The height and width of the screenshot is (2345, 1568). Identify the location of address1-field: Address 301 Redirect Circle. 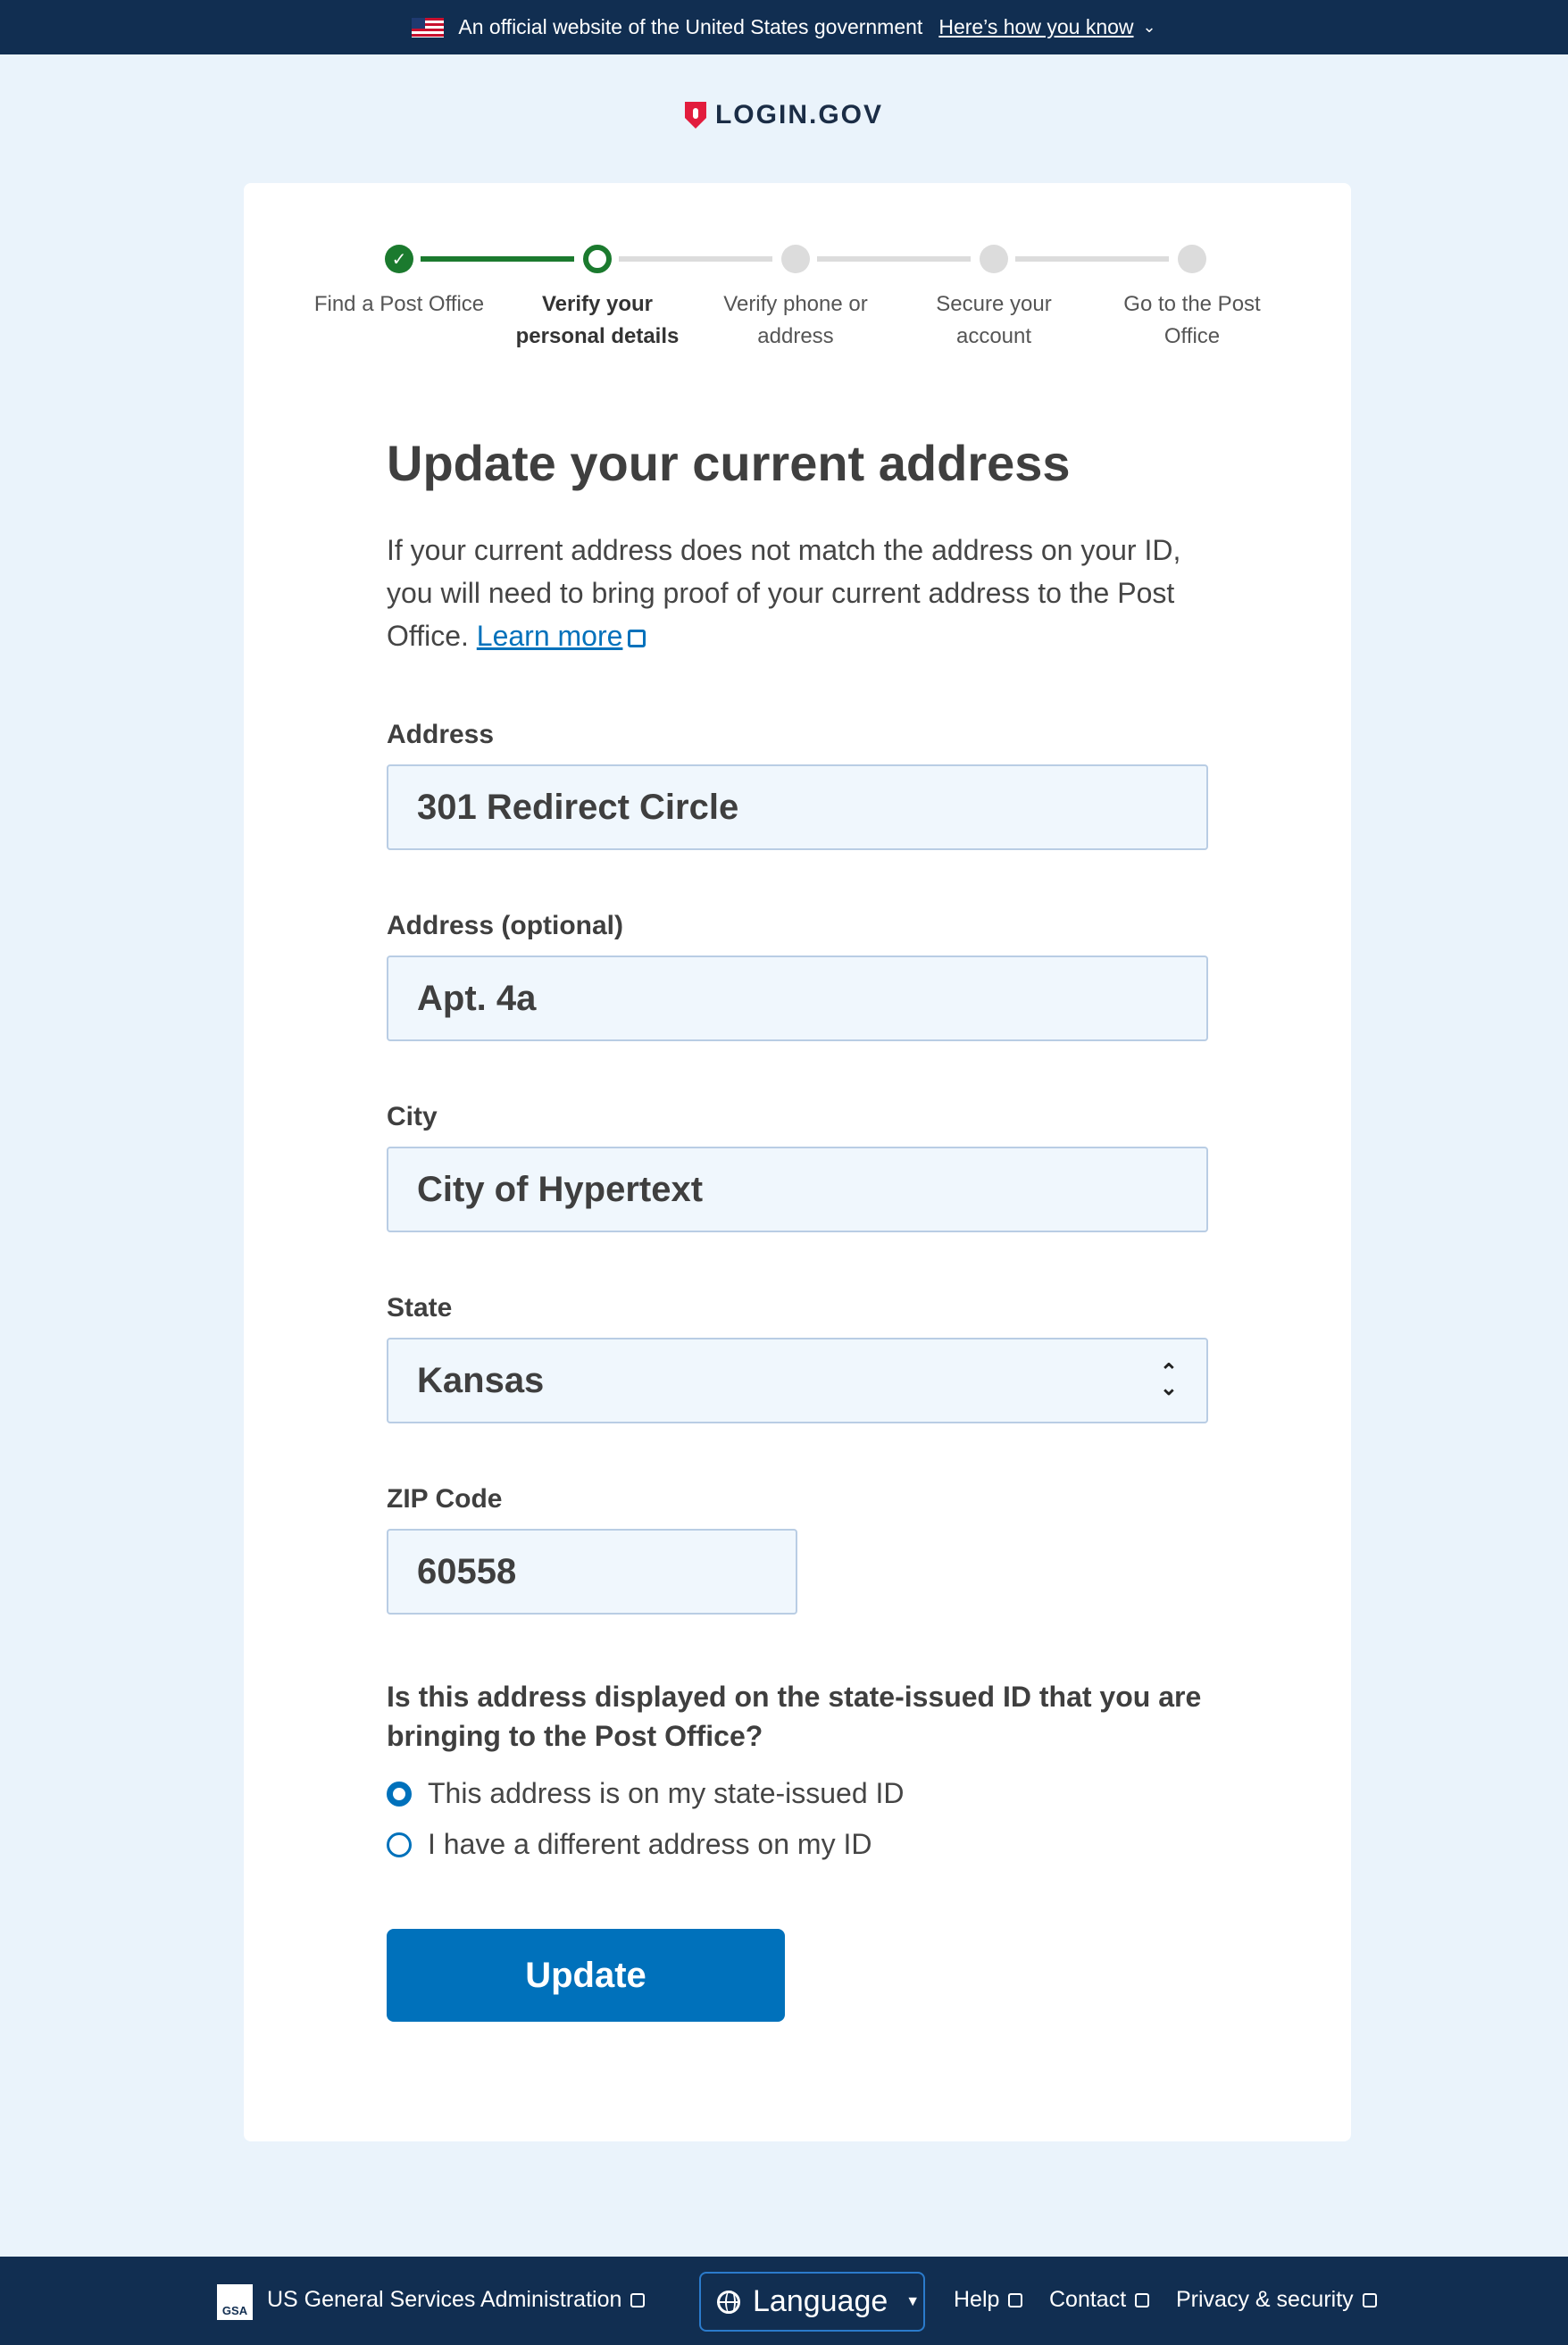
(797, 785).